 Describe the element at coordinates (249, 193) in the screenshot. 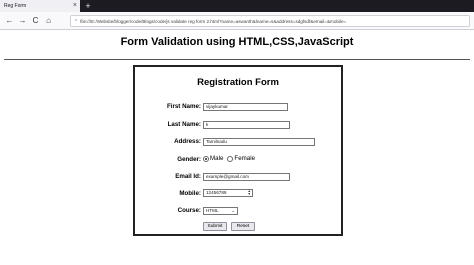

I see `stepper-arrows-icon: ▲ ▼` at that location.